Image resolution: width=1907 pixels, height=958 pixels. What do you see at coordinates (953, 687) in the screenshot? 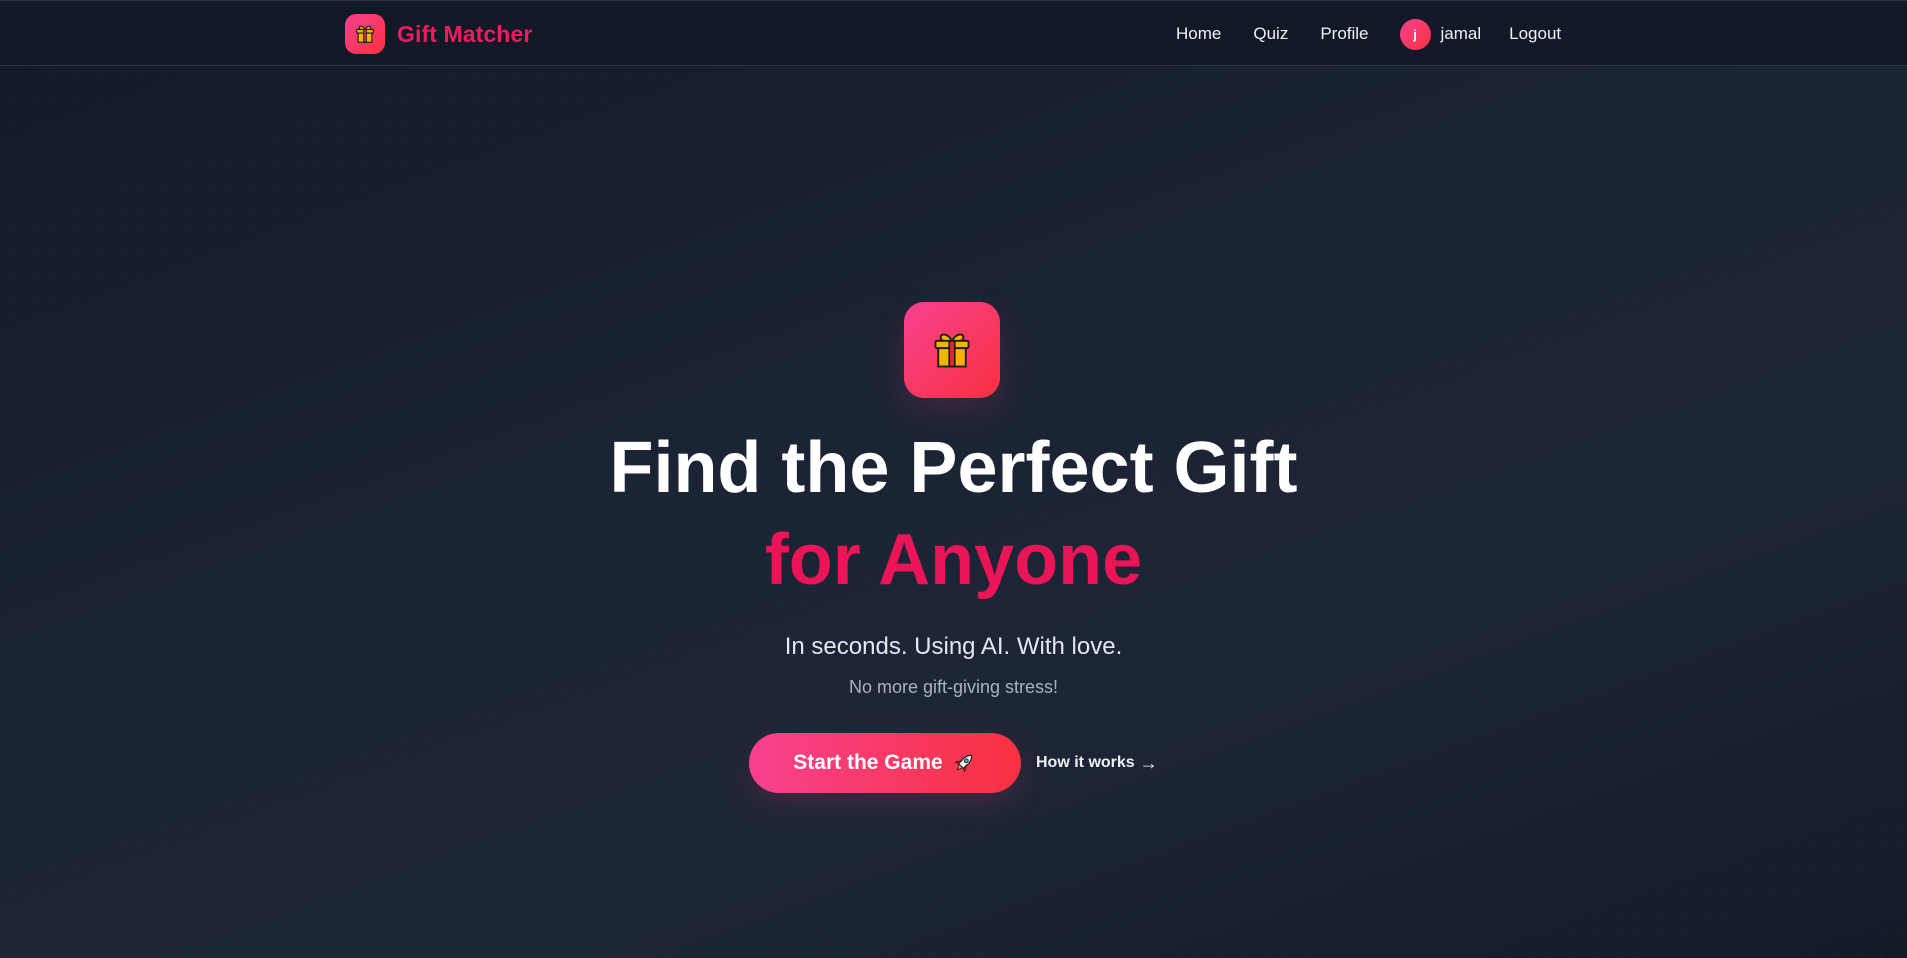
I see `hero-subtagline: No more gift-giving stress!` at bounding box center [953, 687].